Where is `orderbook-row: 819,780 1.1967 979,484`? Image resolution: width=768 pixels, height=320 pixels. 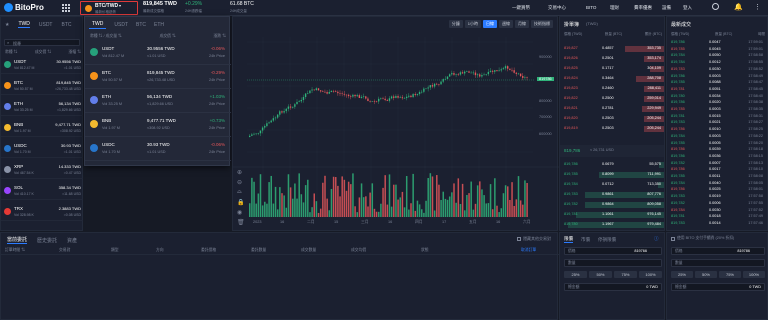 orderbook-row: 819,780 1.1967 979,484 is located at coordinates (612, 225).